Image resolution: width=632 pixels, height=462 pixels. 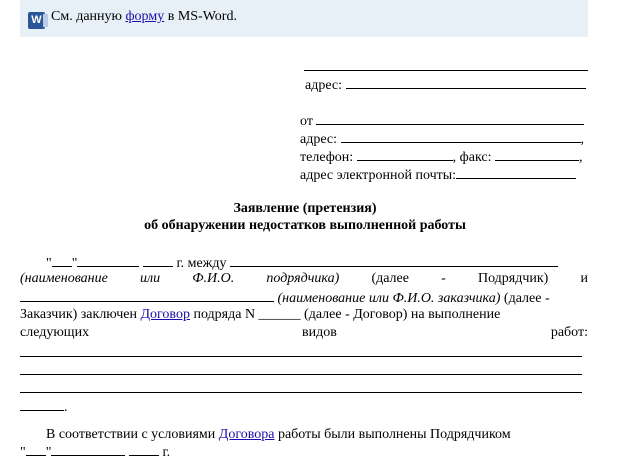 What do you see at coordinates (38, 20) in the screenshot?
I see `word-icon: W` at bounding box center [38, 20].